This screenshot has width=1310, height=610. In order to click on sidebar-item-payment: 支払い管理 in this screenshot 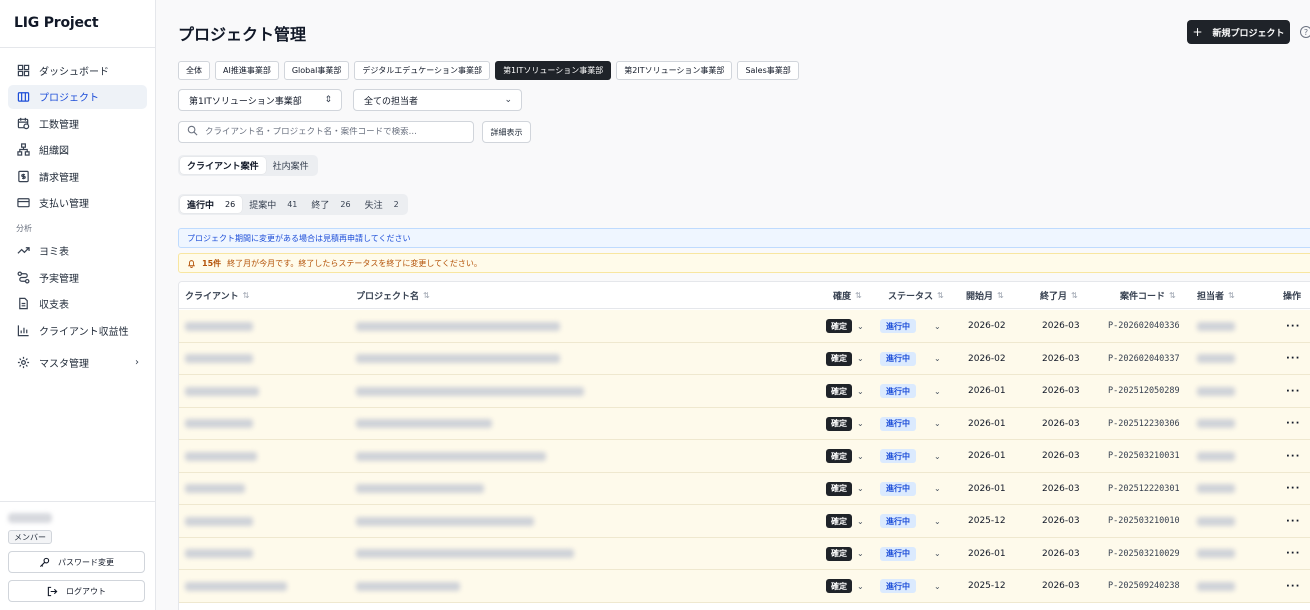, I will do `click(77, 203)`.